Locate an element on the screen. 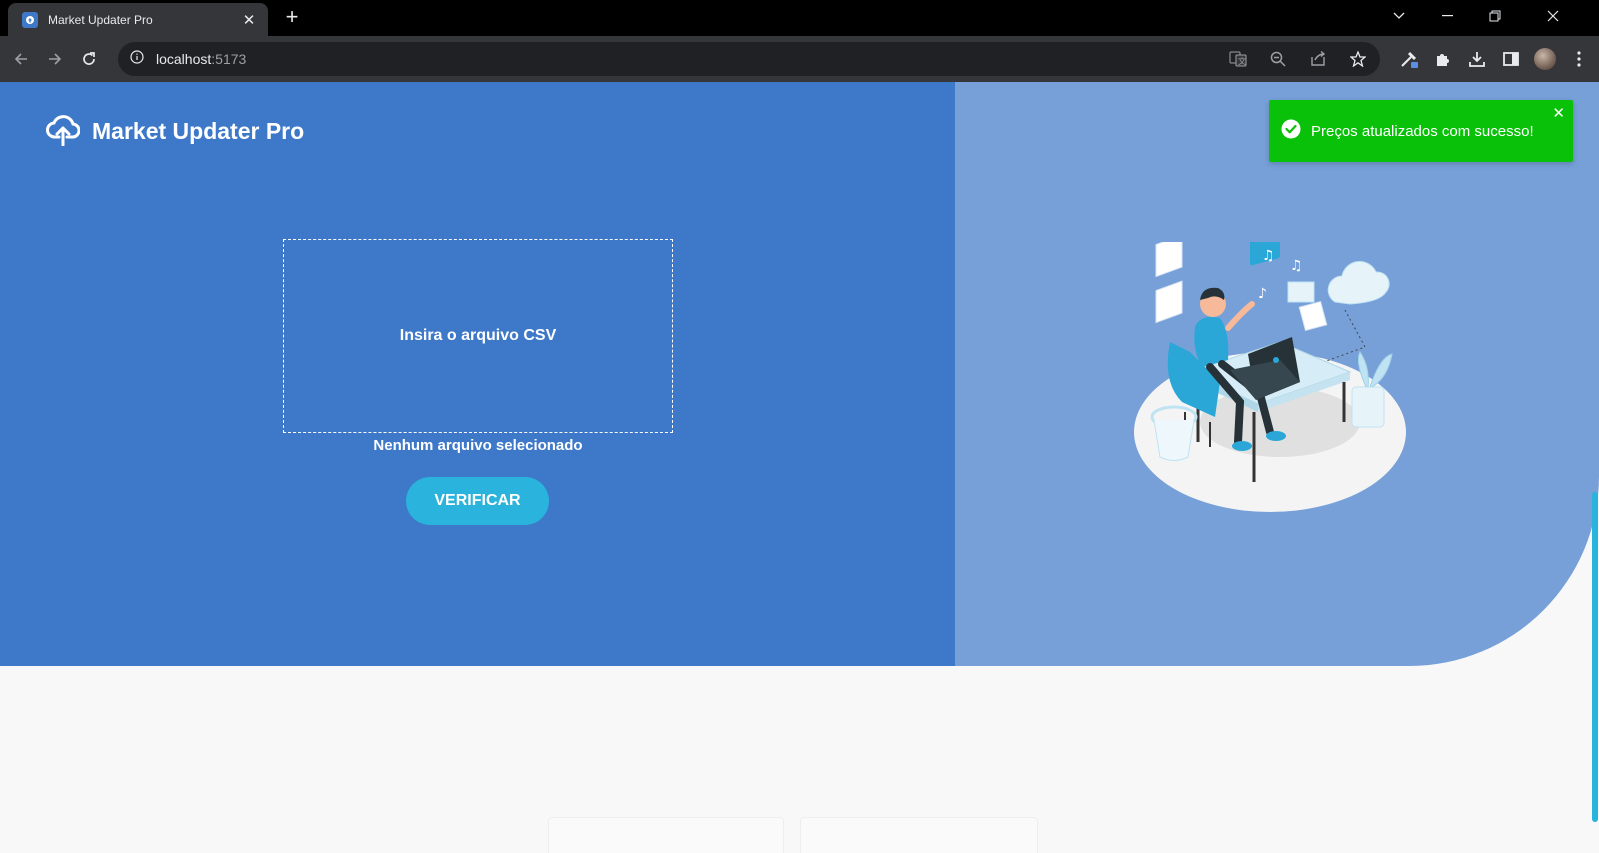  toast-message: Preços atualizados com sucesso! is located at coordinates (1422, 131).